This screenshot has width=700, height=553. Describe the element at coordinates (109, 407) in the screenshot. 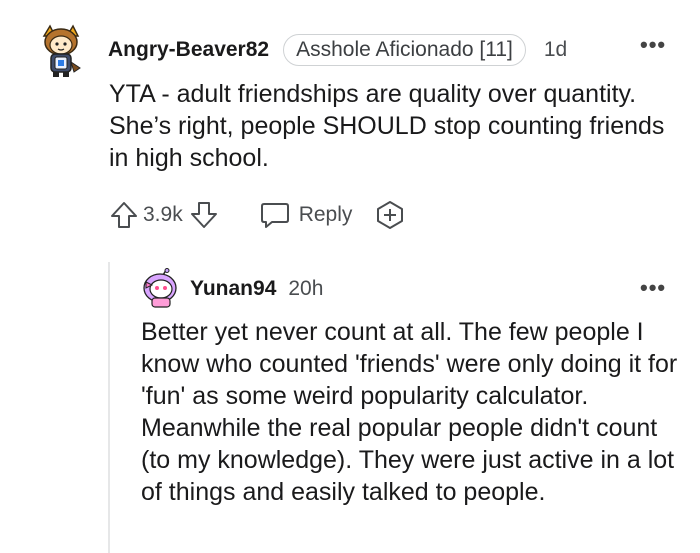

I see `thread-line` at that location.